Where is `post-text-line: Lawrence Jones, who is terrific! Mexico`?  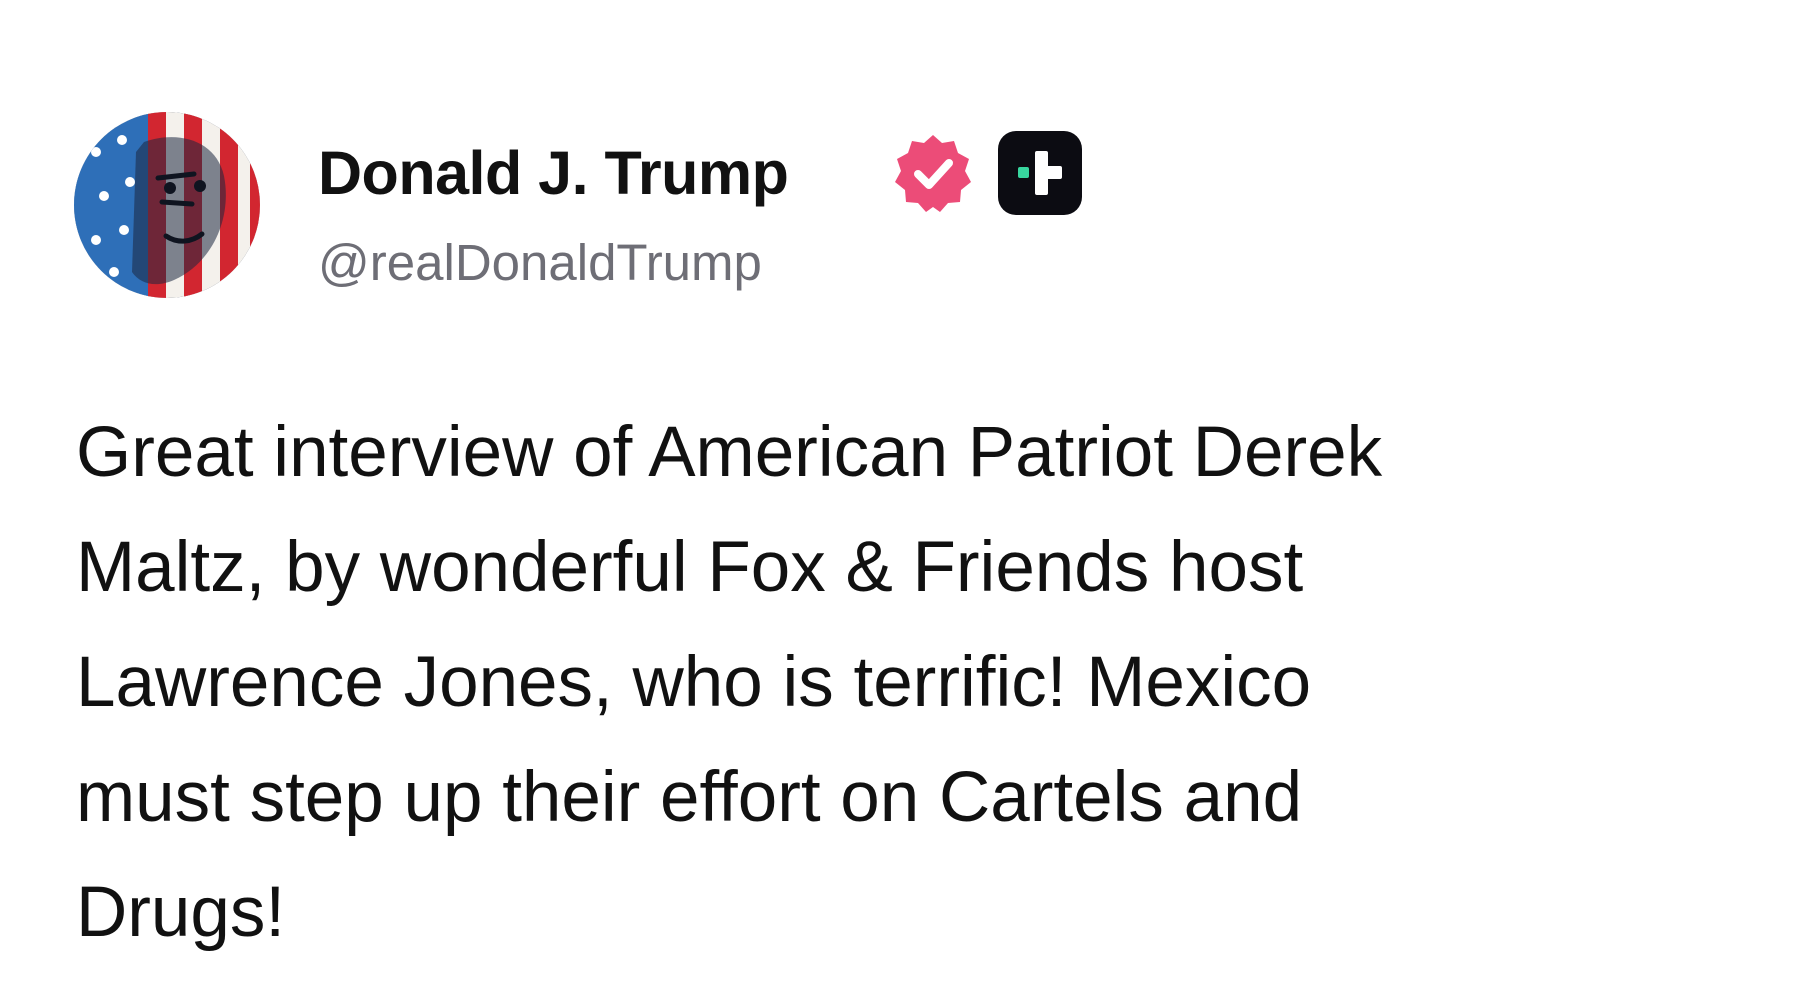
post-text-line: Lawrence Jones, who is terrific! Mexico is located at coordinates (694, 682).